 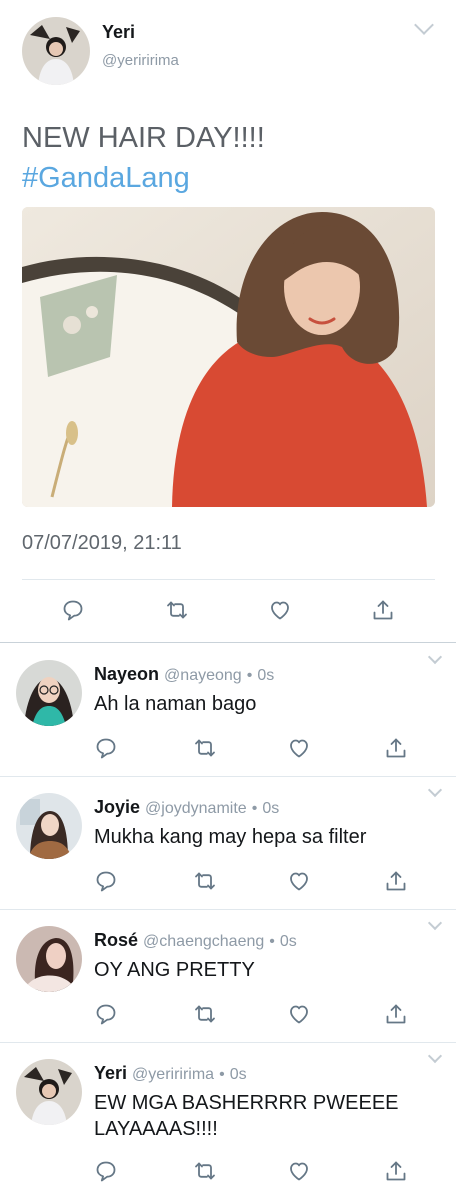 I want to click on reply-author-handle: @yeriririma, so click(x=173, y=1074).